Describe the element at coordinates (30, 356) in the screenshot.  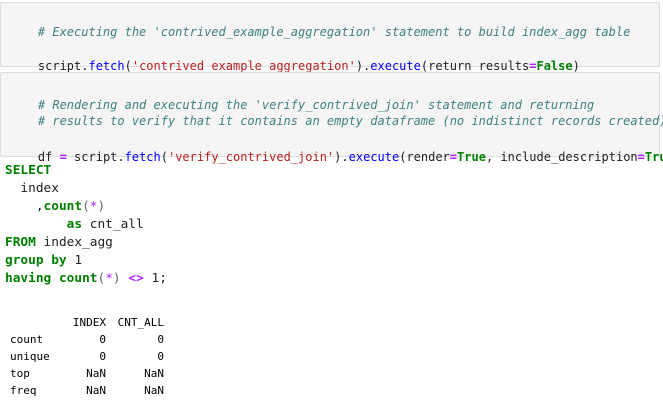
I see `row-label: unique` at that location.